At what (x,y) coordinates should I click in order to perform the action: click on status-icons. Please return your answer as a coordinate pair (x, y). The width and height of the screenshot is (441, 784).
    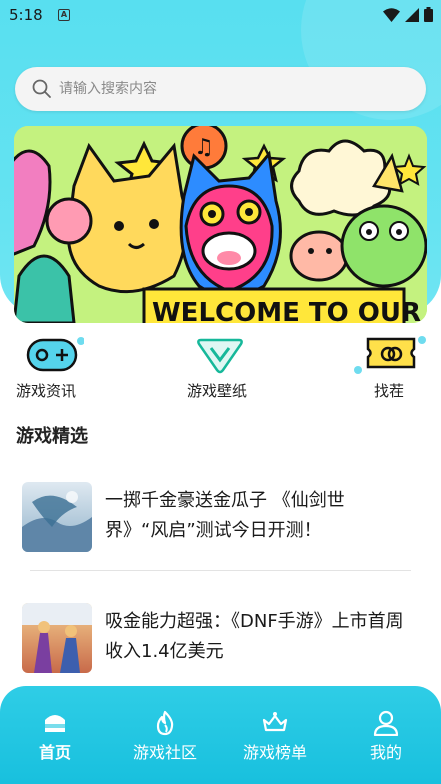
    Looking at the image, I should click on (408, 14).